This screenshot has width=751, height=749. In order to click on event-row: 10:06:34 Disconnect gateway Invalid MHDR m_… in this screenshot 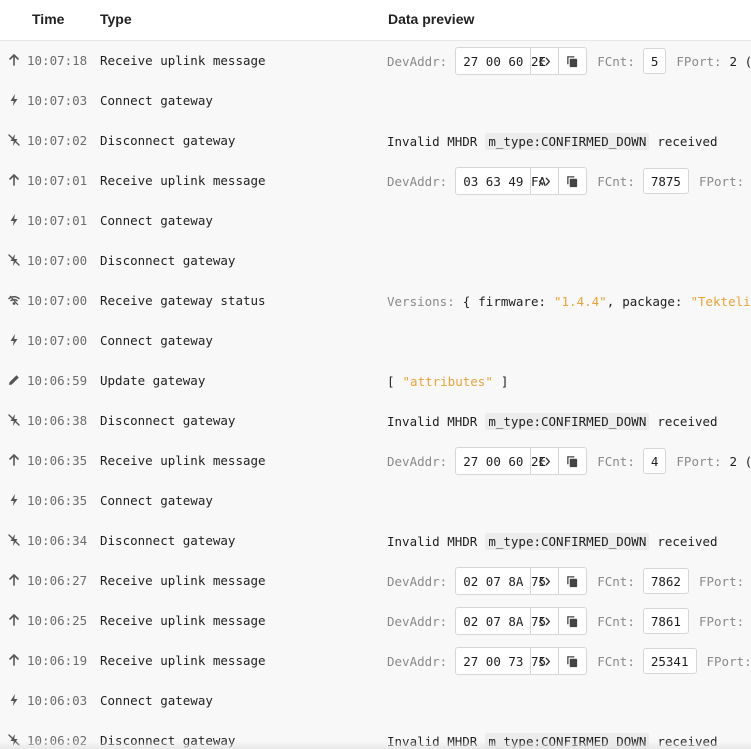, I will do `click(375, 541)`.